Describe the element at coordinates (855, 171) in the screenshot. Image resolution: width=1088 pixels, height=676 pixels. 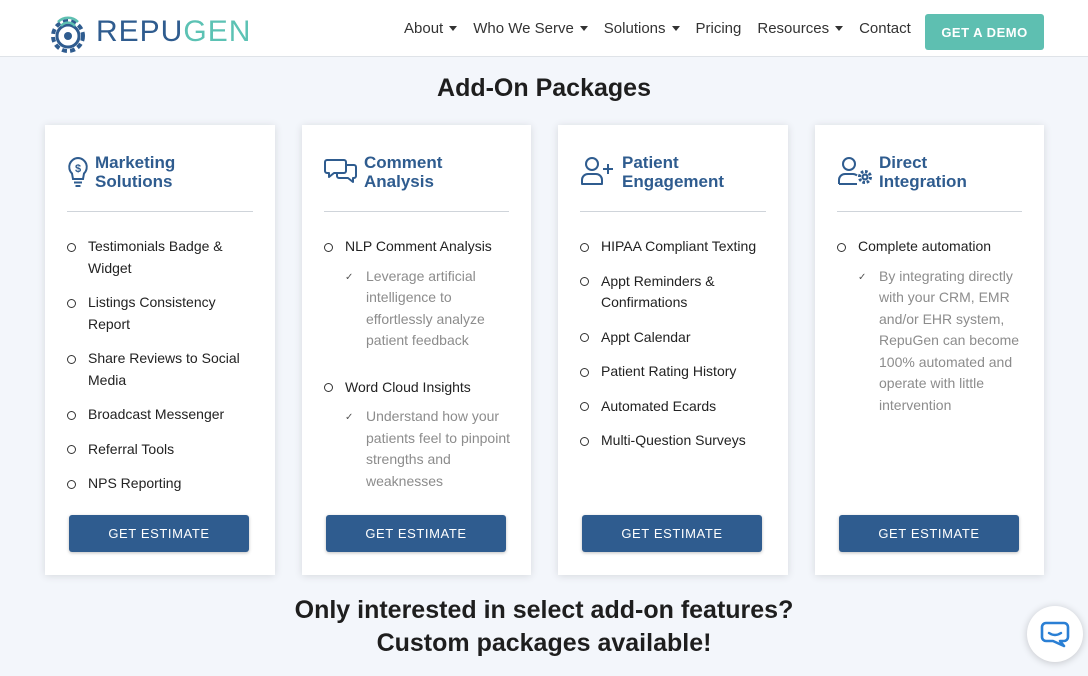
I see `user-gear-icon` at that location.